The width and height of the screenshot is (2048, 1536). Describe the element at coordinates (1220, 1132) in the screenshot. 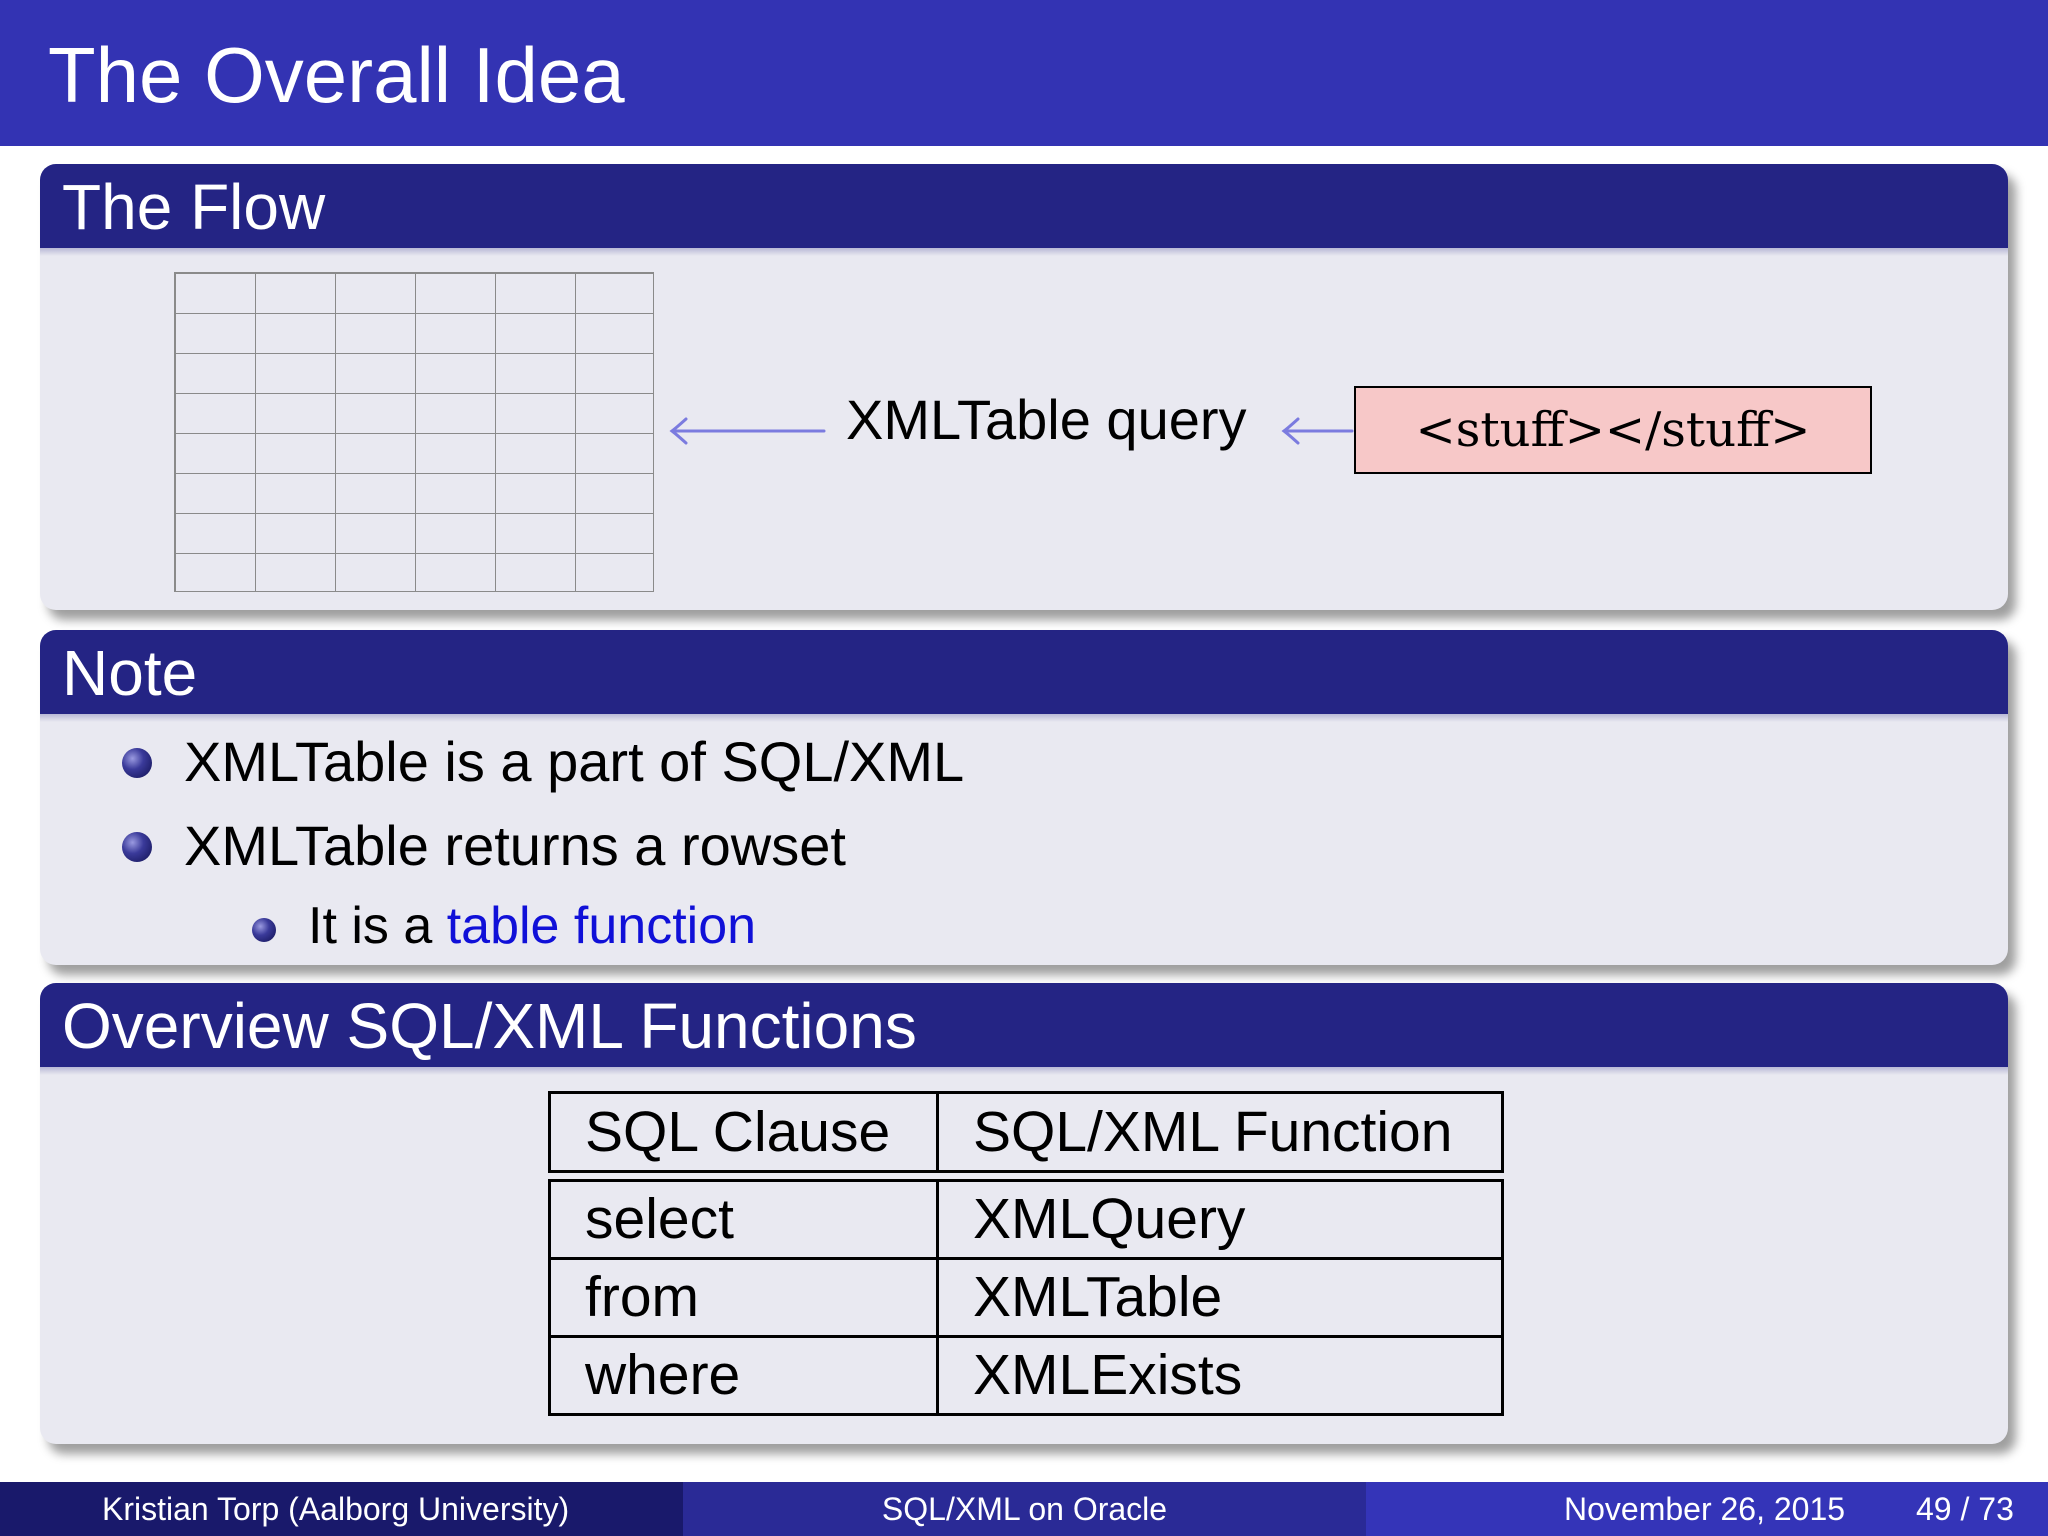

I see `column-header: SQL/XML Function` at that location.